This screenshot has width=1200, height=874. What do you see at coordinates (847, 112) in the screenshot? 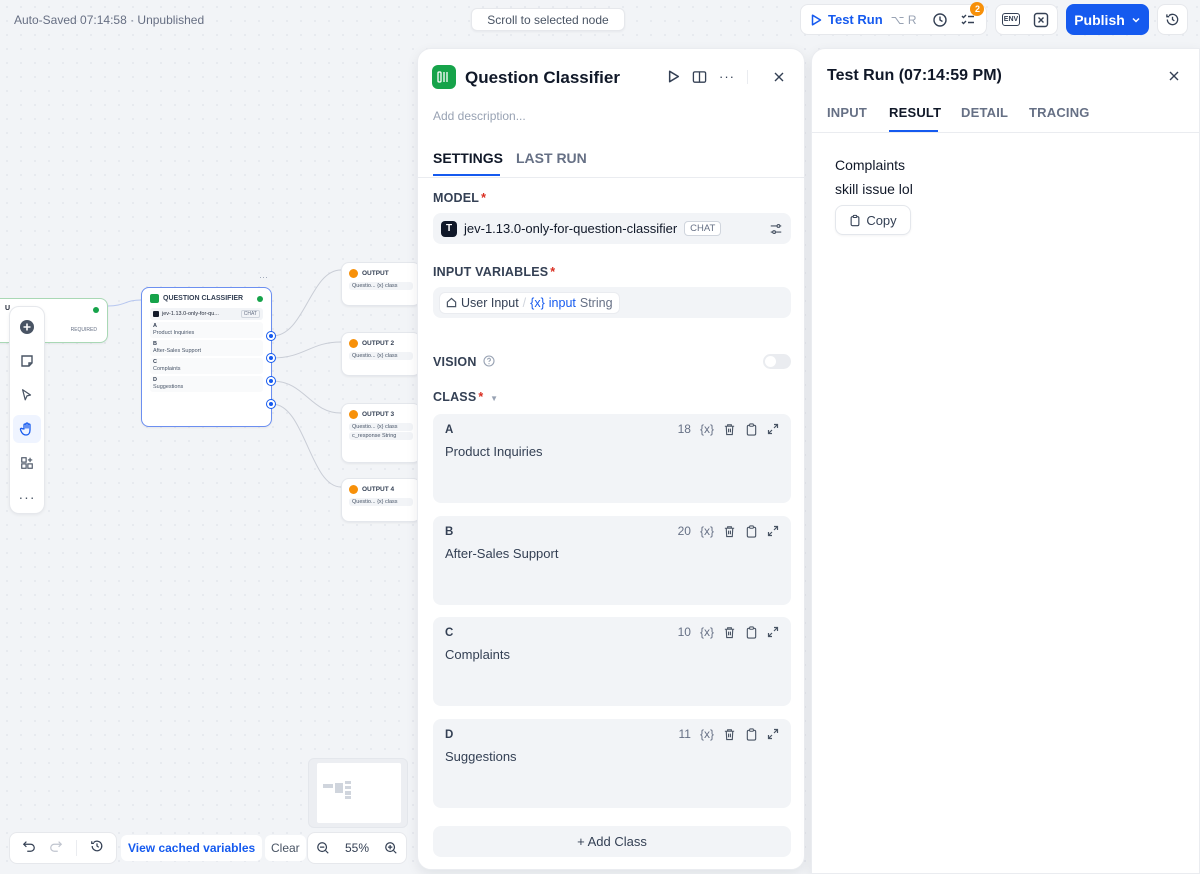
I see `tab-input: INPUT` at bounding box center [847, 112].